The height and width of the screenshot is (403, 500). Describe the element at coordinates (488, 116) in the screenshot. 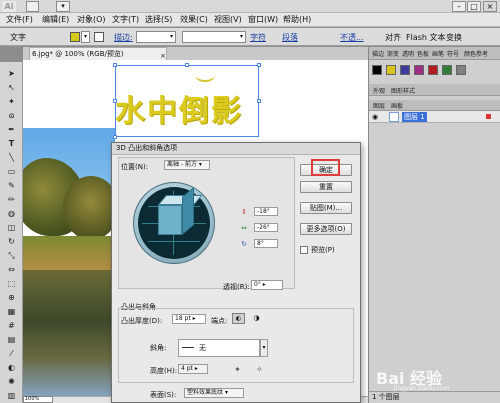

I see `selection-indicator` at that location.